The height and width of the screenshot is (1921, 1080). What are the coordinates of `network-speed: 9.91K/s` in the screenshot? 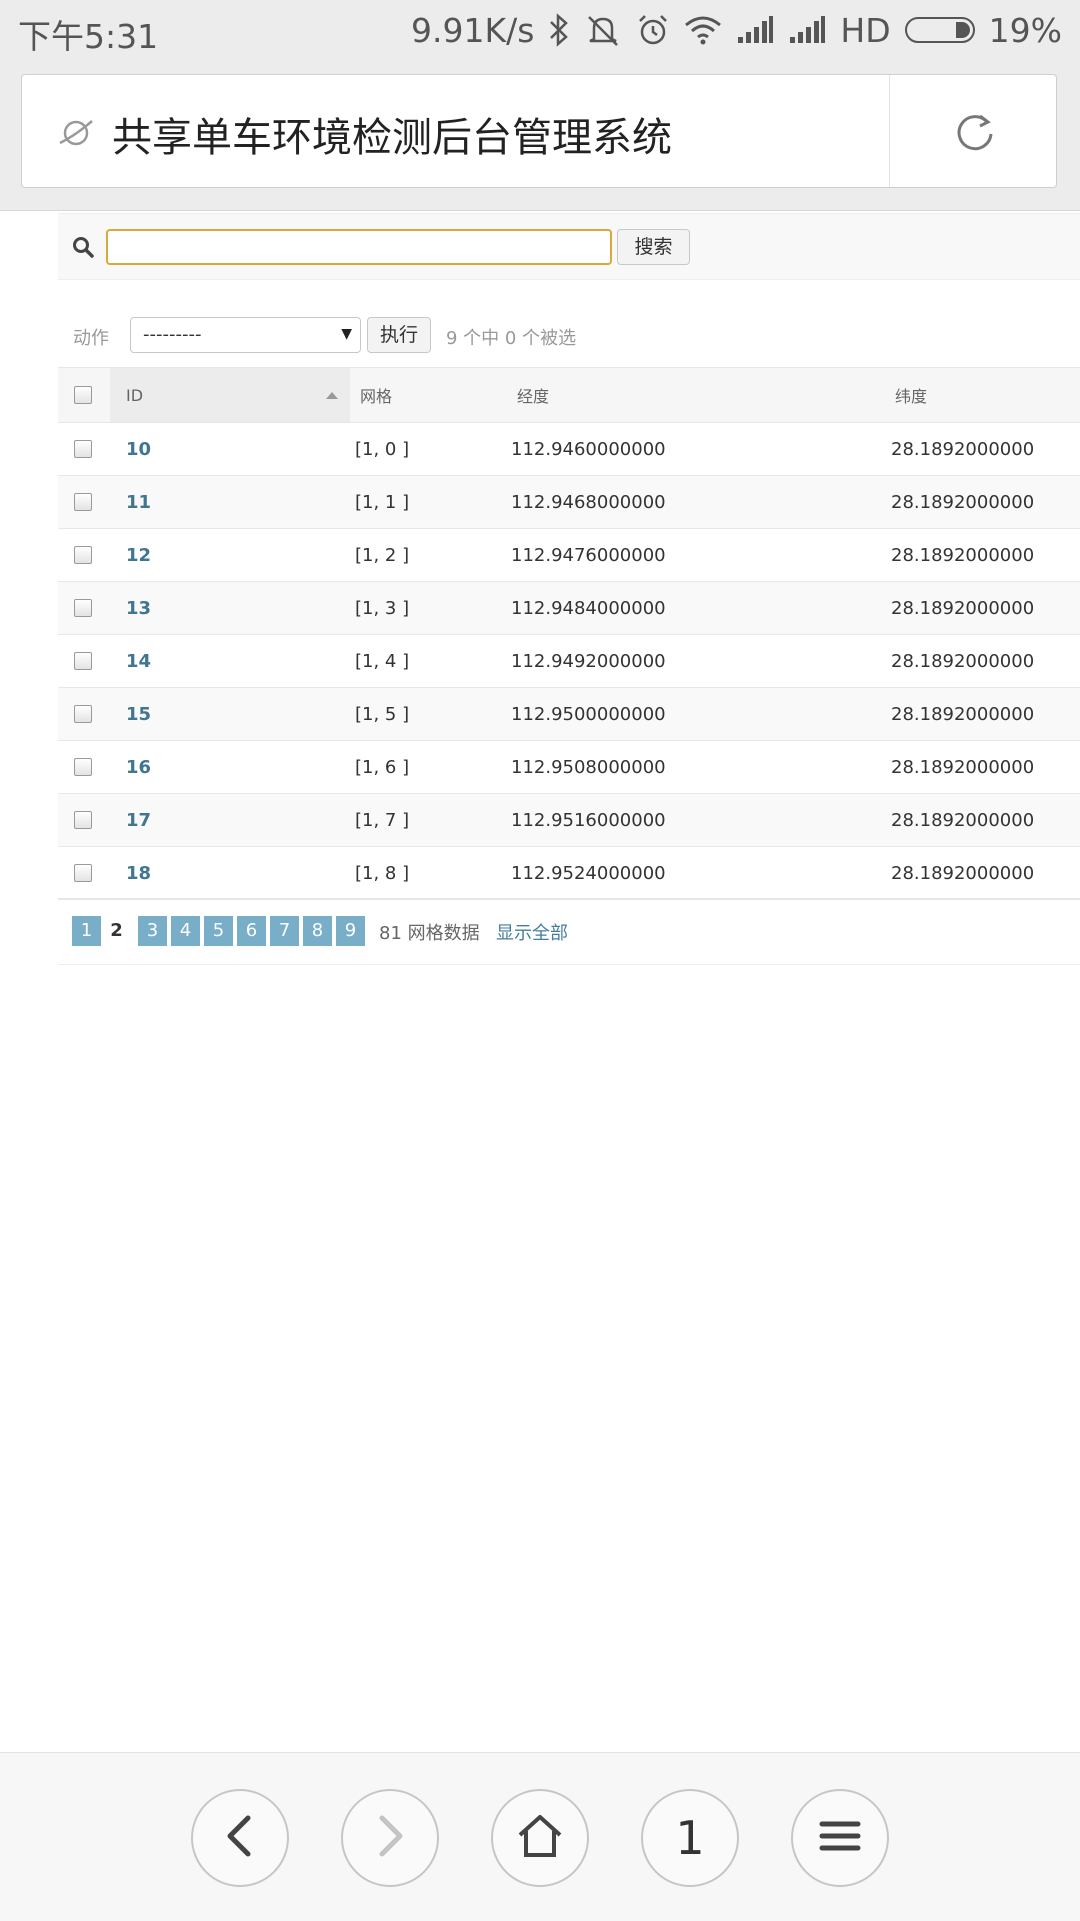 It's located at (472, 30).